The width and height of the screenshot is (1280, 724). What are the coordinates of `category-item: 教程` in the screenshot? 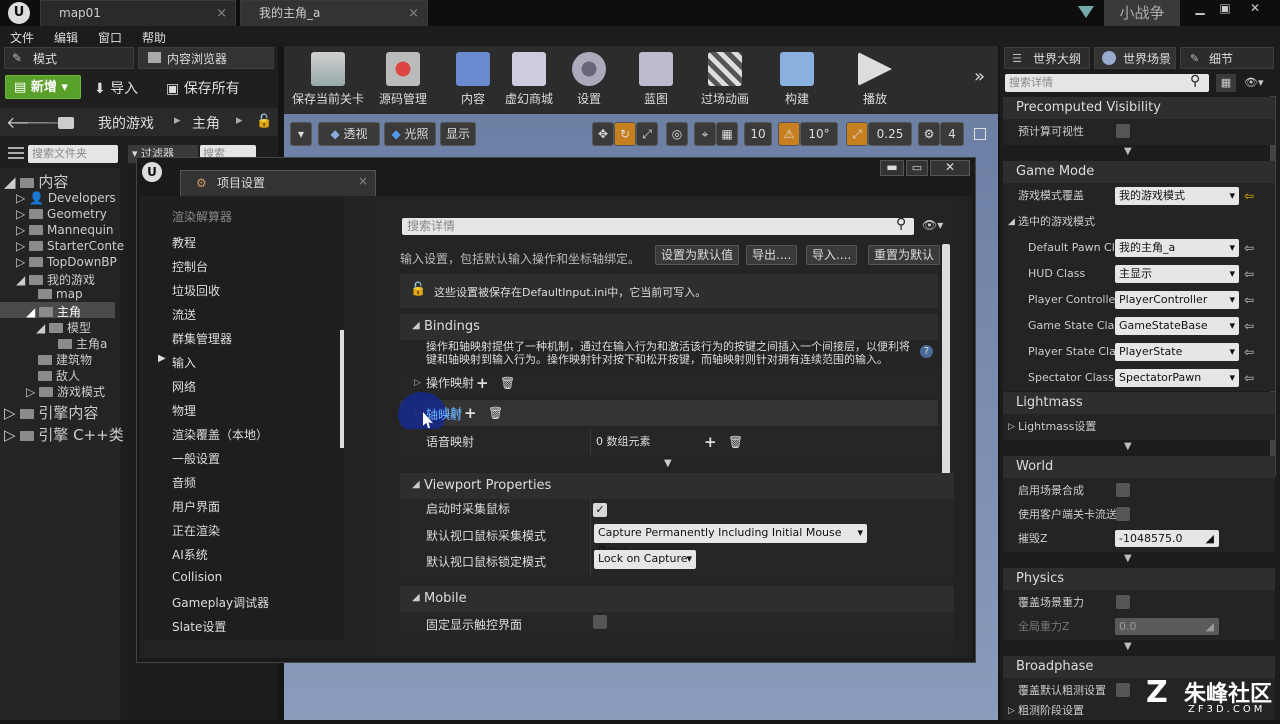 It's located at (184, 242).